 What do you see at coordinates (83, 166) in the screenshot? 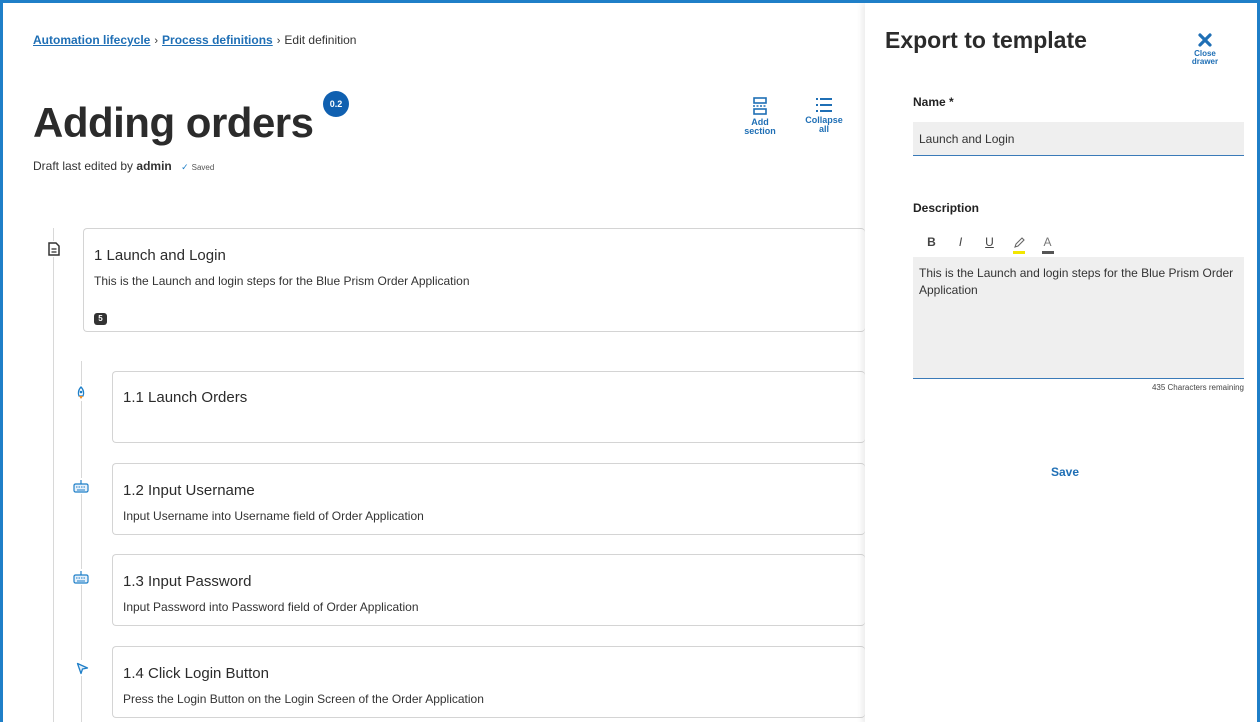
I see `draft-prefix: Draft last edited by` at bounding box center [83, 166].